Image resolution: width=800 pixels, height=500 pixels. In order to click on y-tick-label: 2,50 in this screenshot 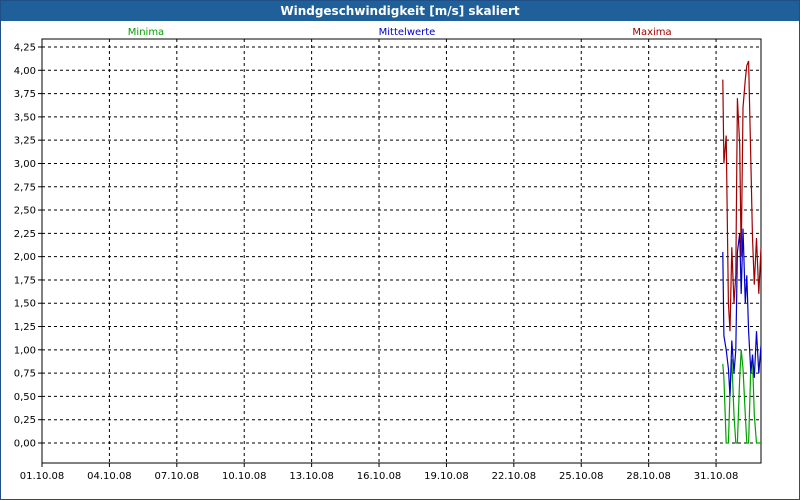, I will do `click(25, 211)`.